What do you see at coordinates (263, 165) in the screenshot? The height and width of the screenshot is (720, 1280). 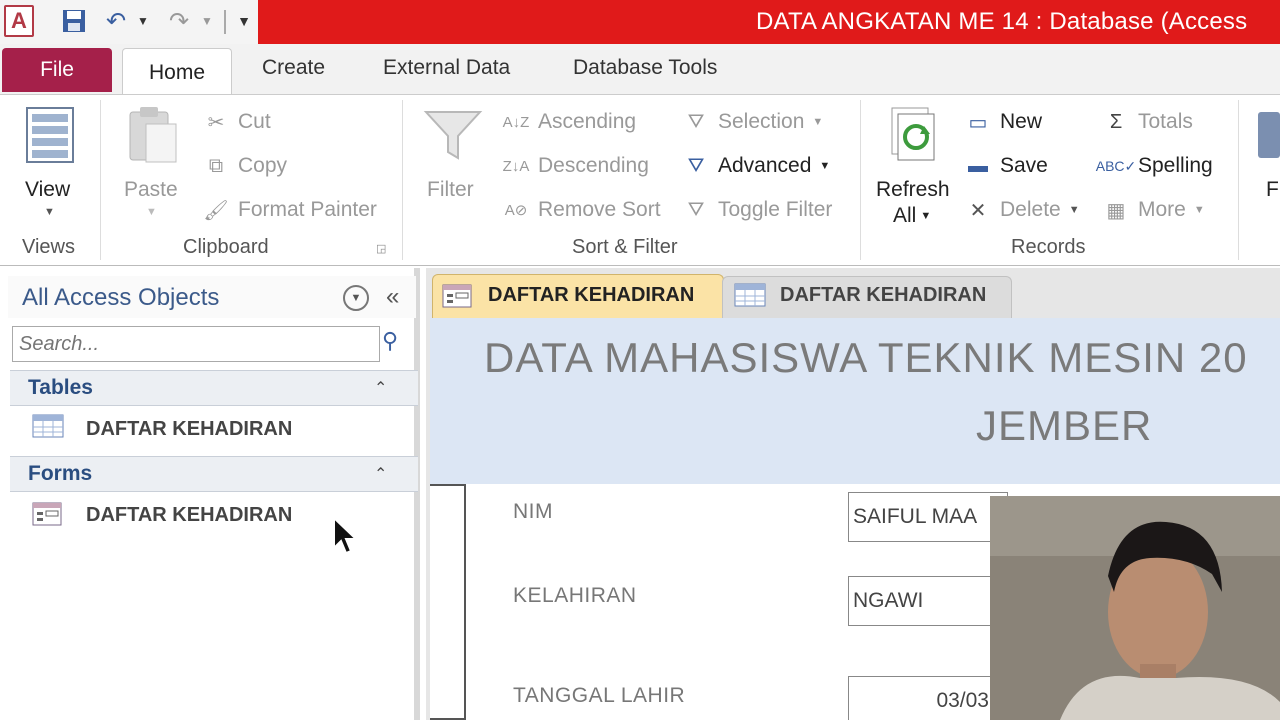 I see `copy-label: Copy` at bounding box center [263, 165].